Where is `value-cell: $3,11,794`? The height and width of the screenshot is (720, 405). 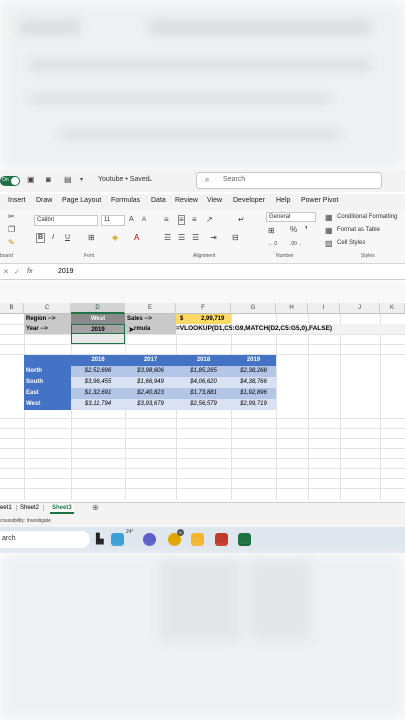 value-cell: $3,11,794 is located at coordinates (98, 404).